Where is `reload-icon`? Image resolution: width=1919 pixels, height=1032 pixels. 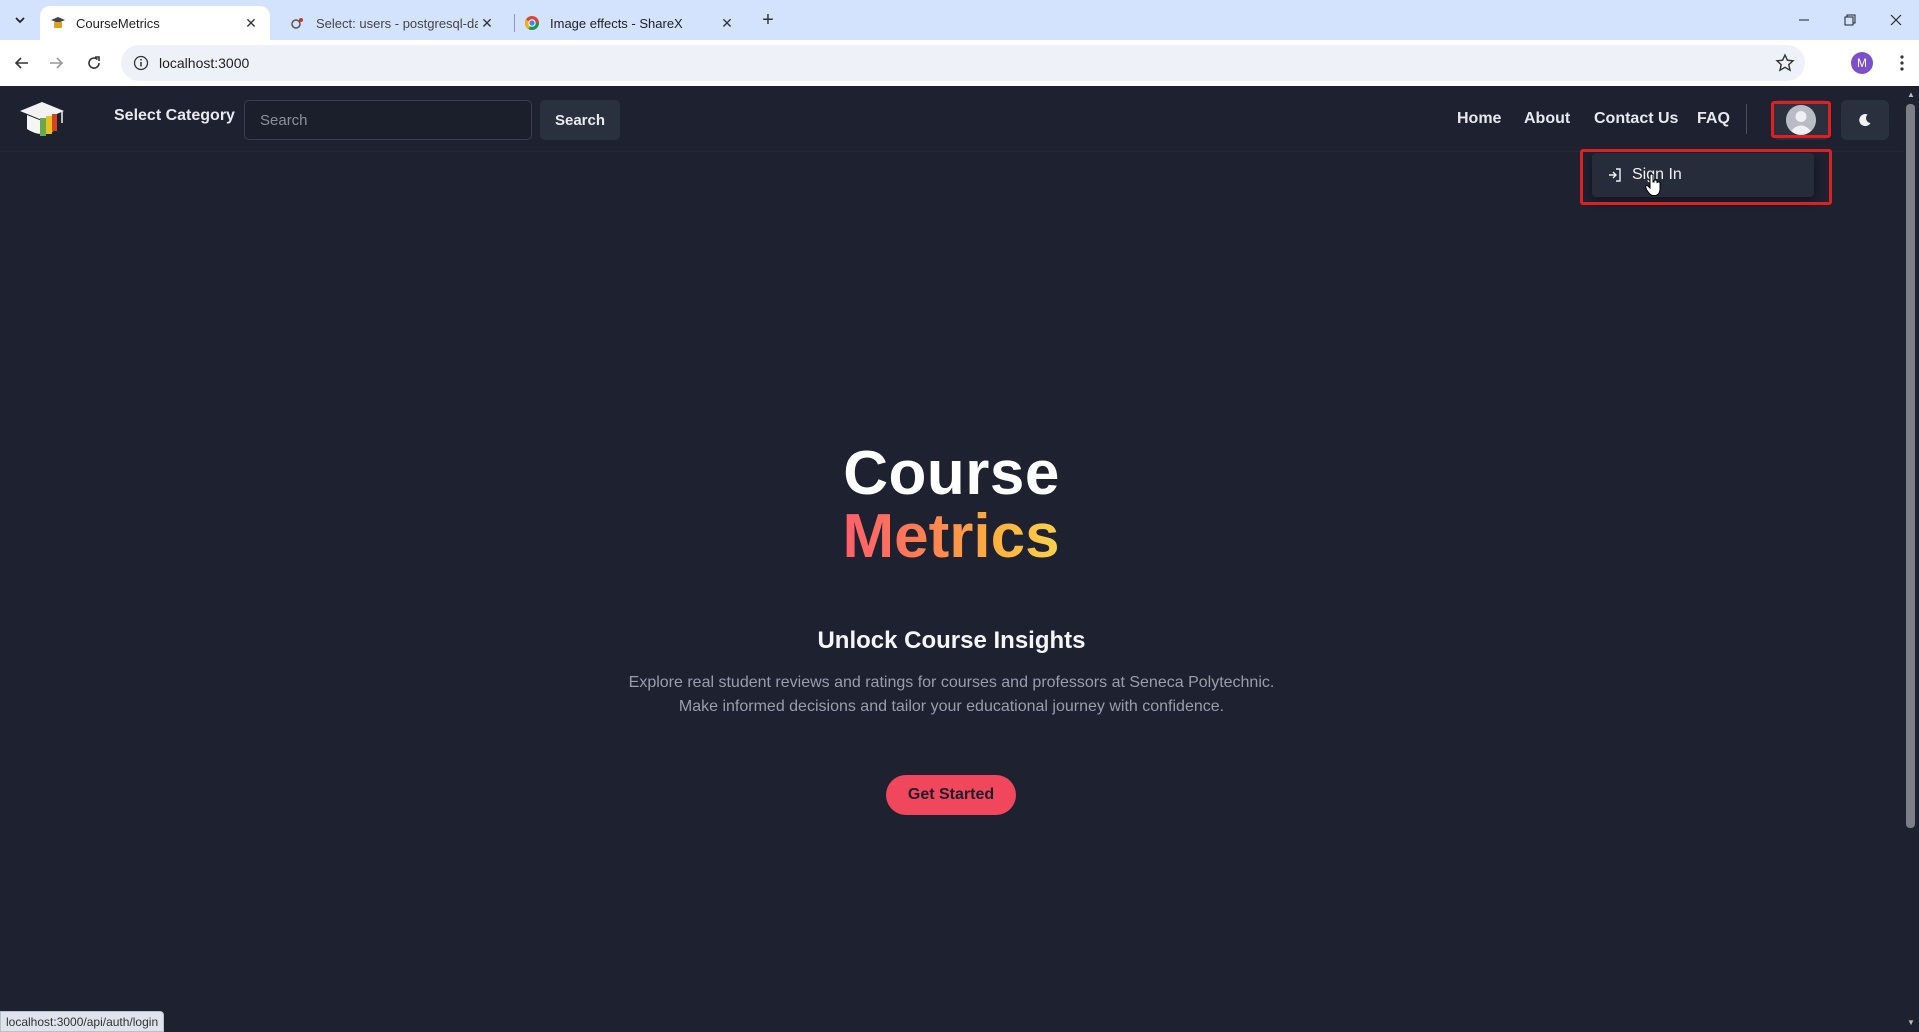
reload-icon is located at coordinates (94, 63).